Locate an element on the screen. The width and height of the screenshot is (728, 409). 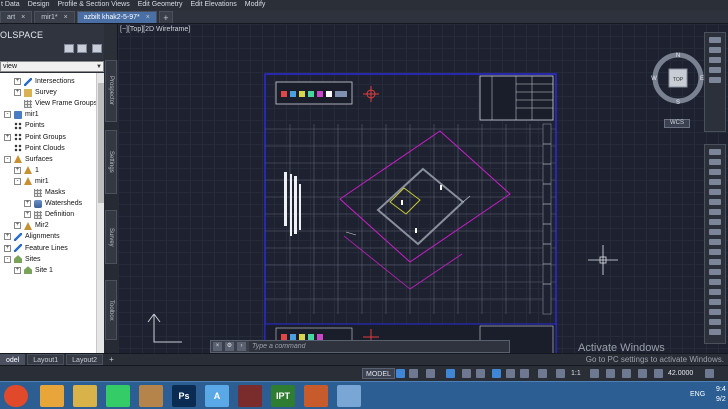
tree-item: + Definition is located at coordinates (49, 214).